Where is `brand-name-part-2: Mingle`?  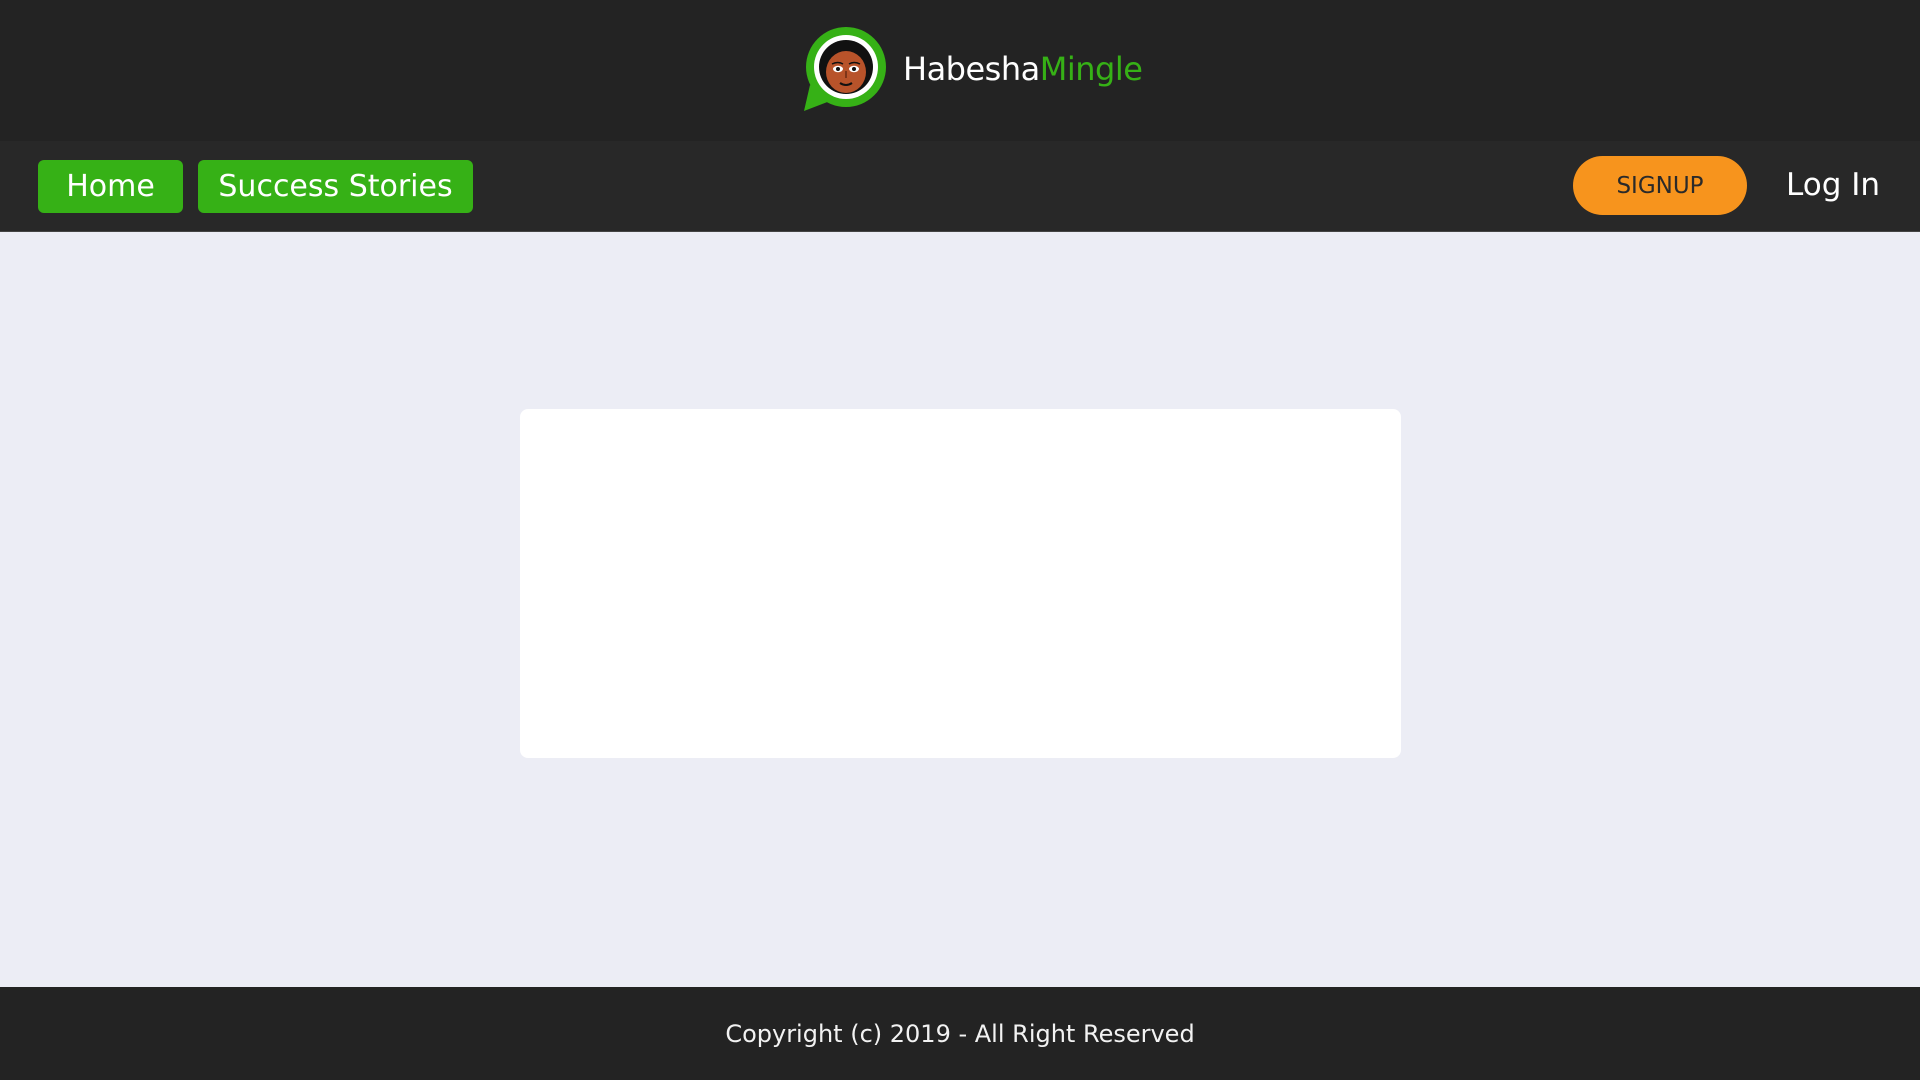 brand-name-part-2: Mingle is located at coordinates (1091, 69).